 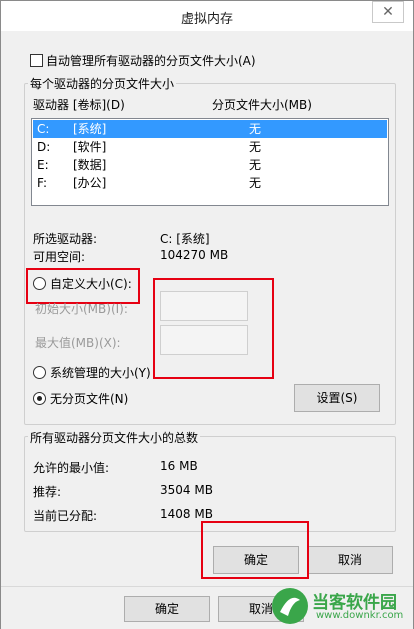 I want to click on watermark: 当客软件园 www.downkr.com, so click(x=340, y=606).